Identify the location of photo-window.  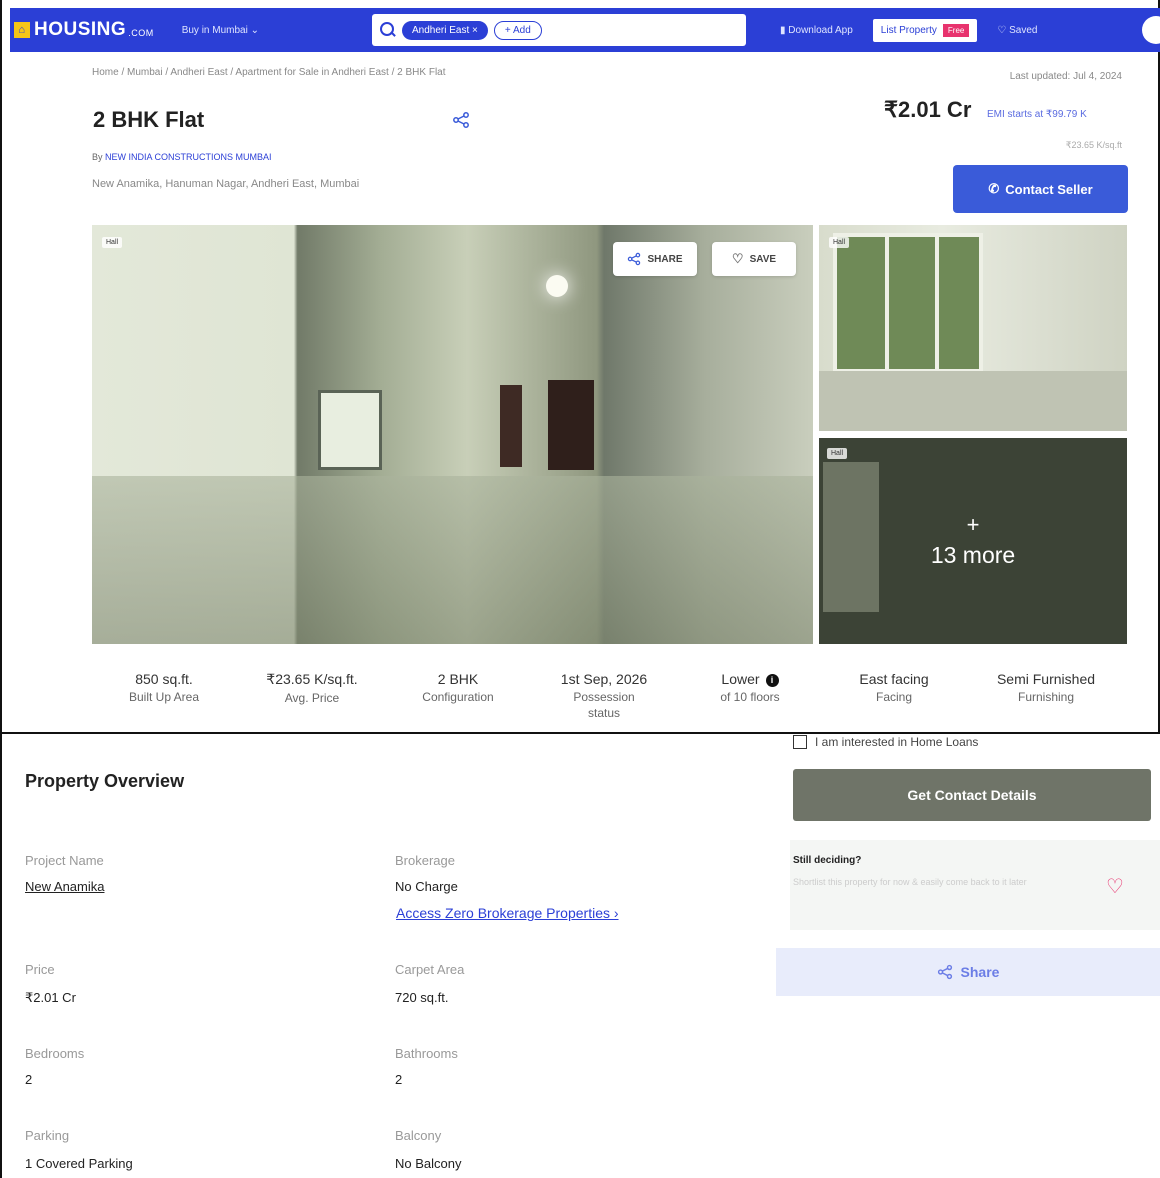
(350, 430).